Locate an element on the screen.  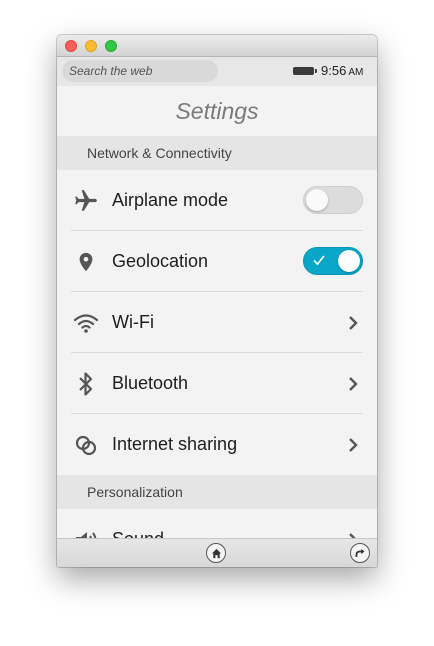
home-icon is located at coordinates (216, 553).